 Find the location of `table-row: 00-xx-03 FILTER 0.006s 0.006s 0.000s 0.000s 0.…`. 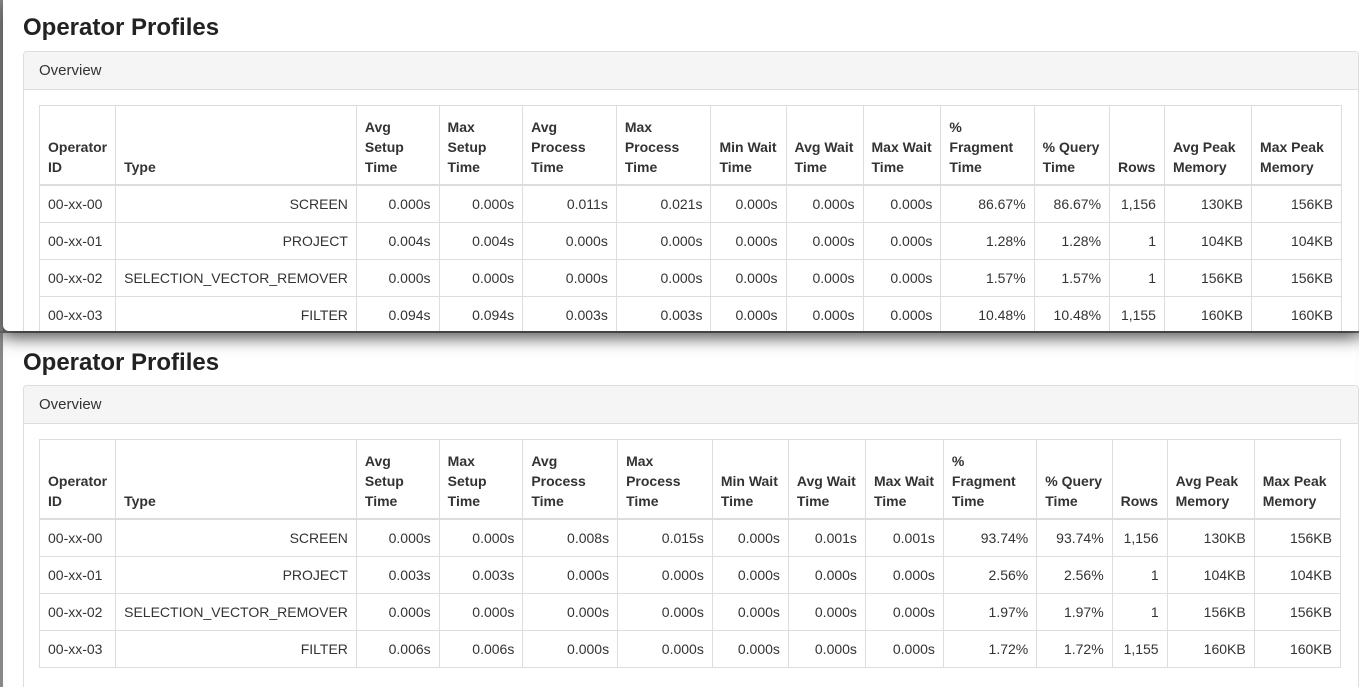

table-row: 00-xx-03 FILTER 0.006s 0.006s 0.000s 0.000s 0.… is located at coordinates (690, 649).